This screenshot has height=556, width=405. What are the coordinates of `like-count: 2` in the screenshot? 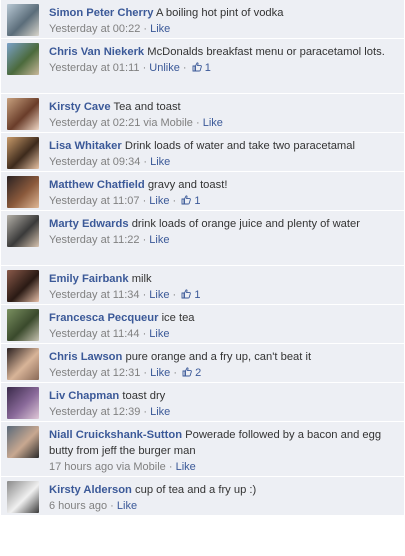 It's located at (190, 373).